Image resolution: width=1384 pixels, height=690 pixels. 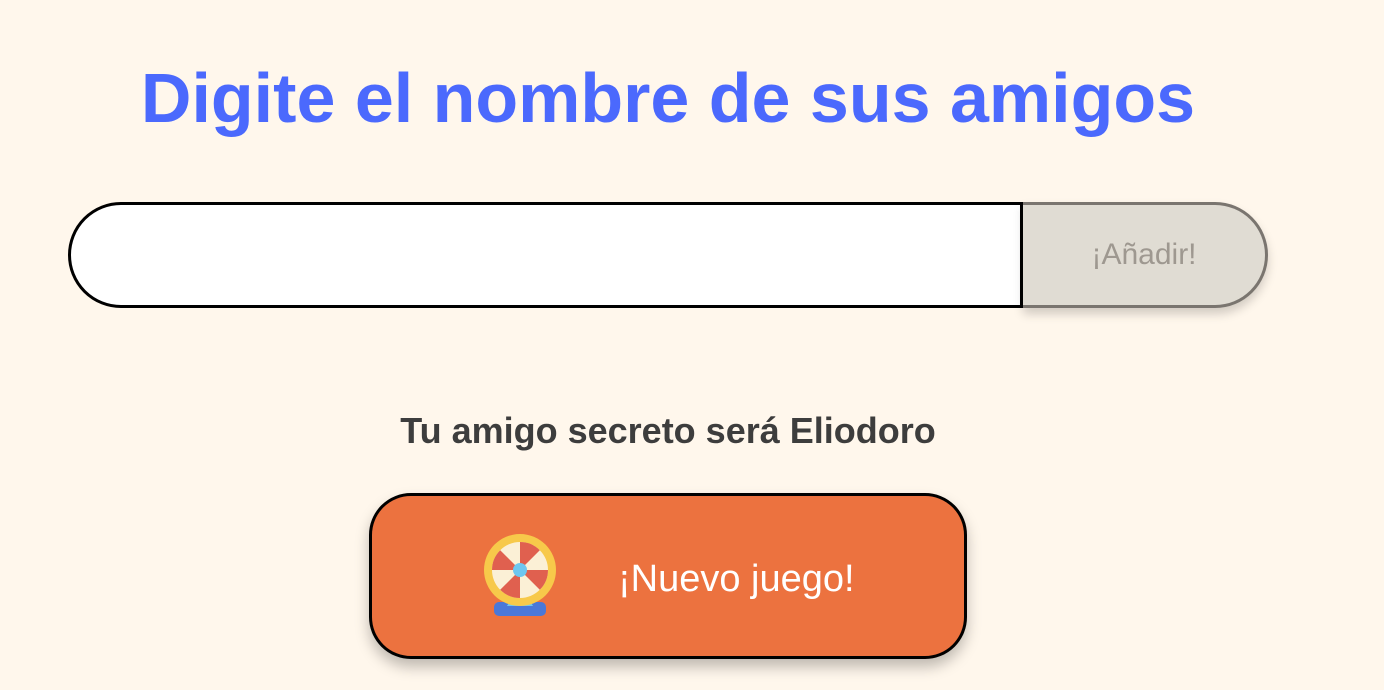 What do you see at coordinates (1145, 255) in the screenshot?
I see `add-friend-button: ¡Añadir!` at bounding box center [1145, 255].